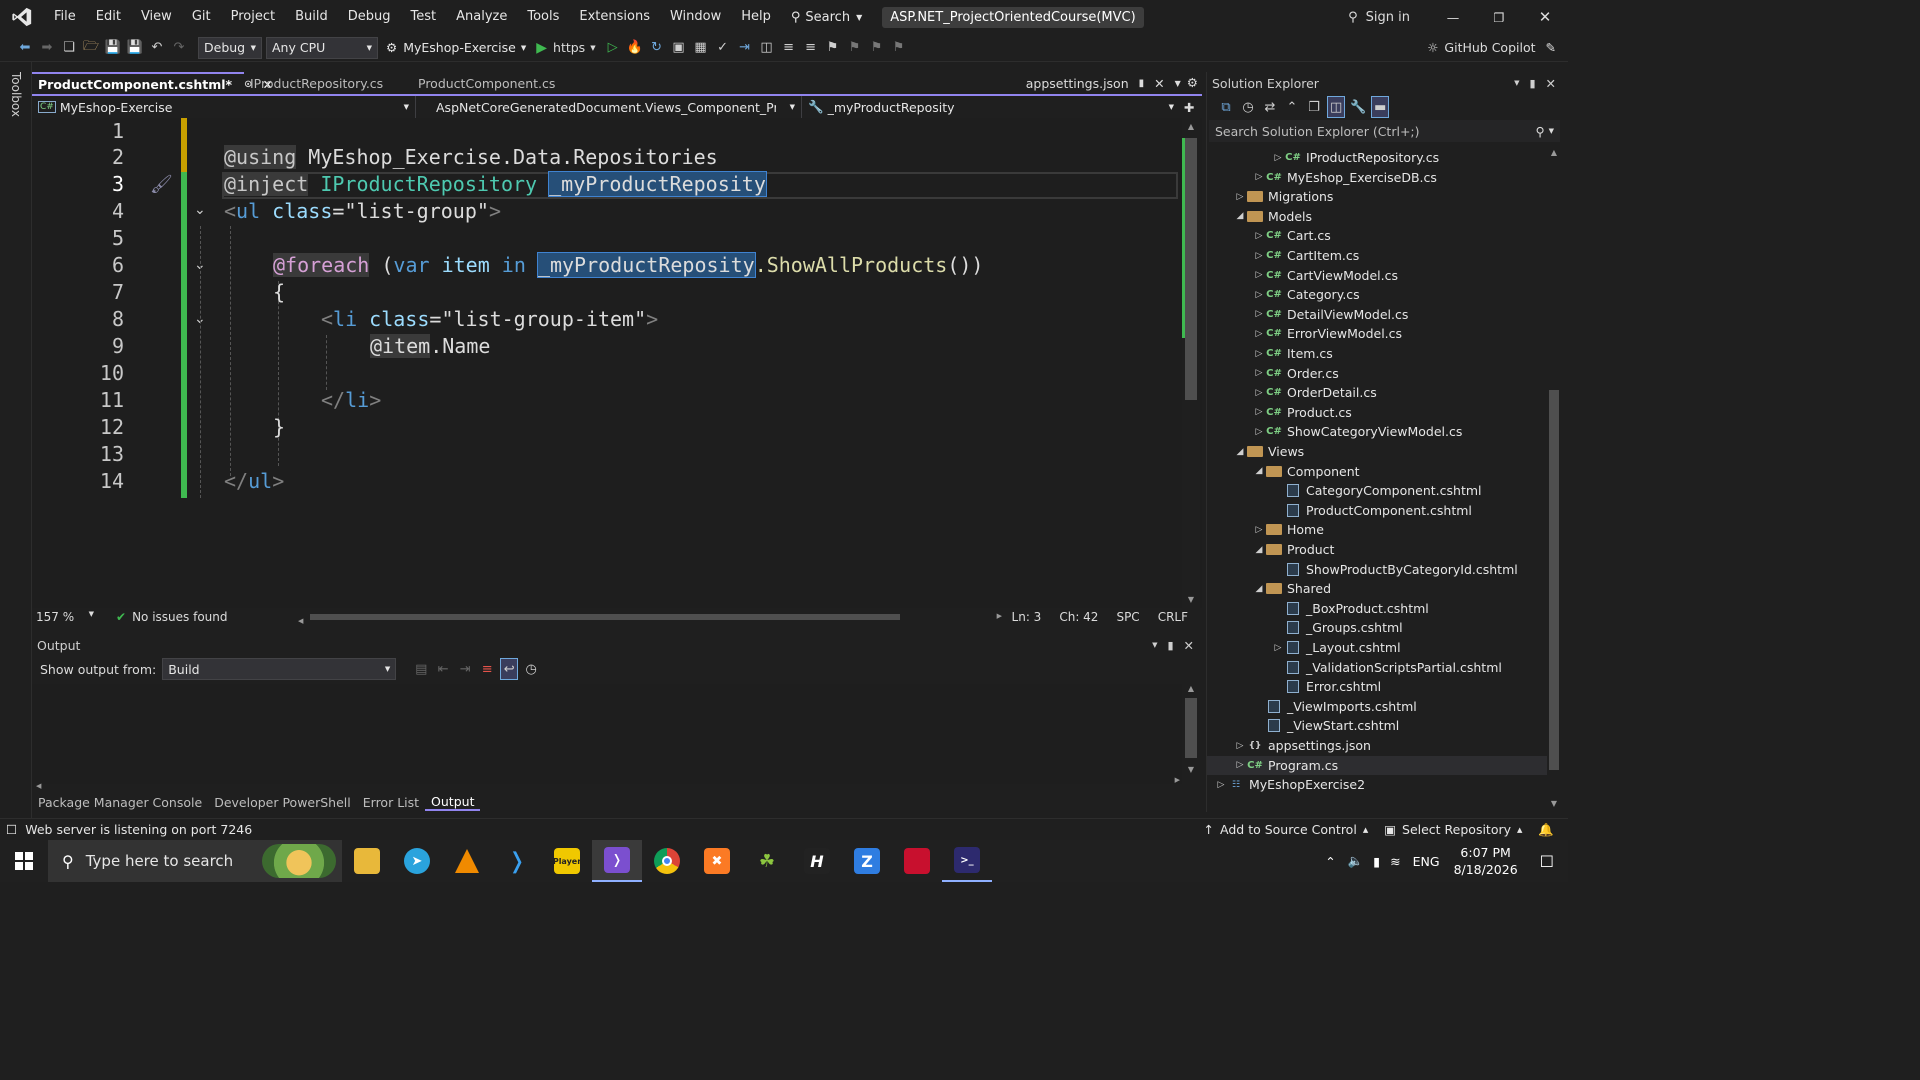  Describe the element at coordinates (1336, 107) in the screenshot. I see `filter-icon: ◫` at that location.